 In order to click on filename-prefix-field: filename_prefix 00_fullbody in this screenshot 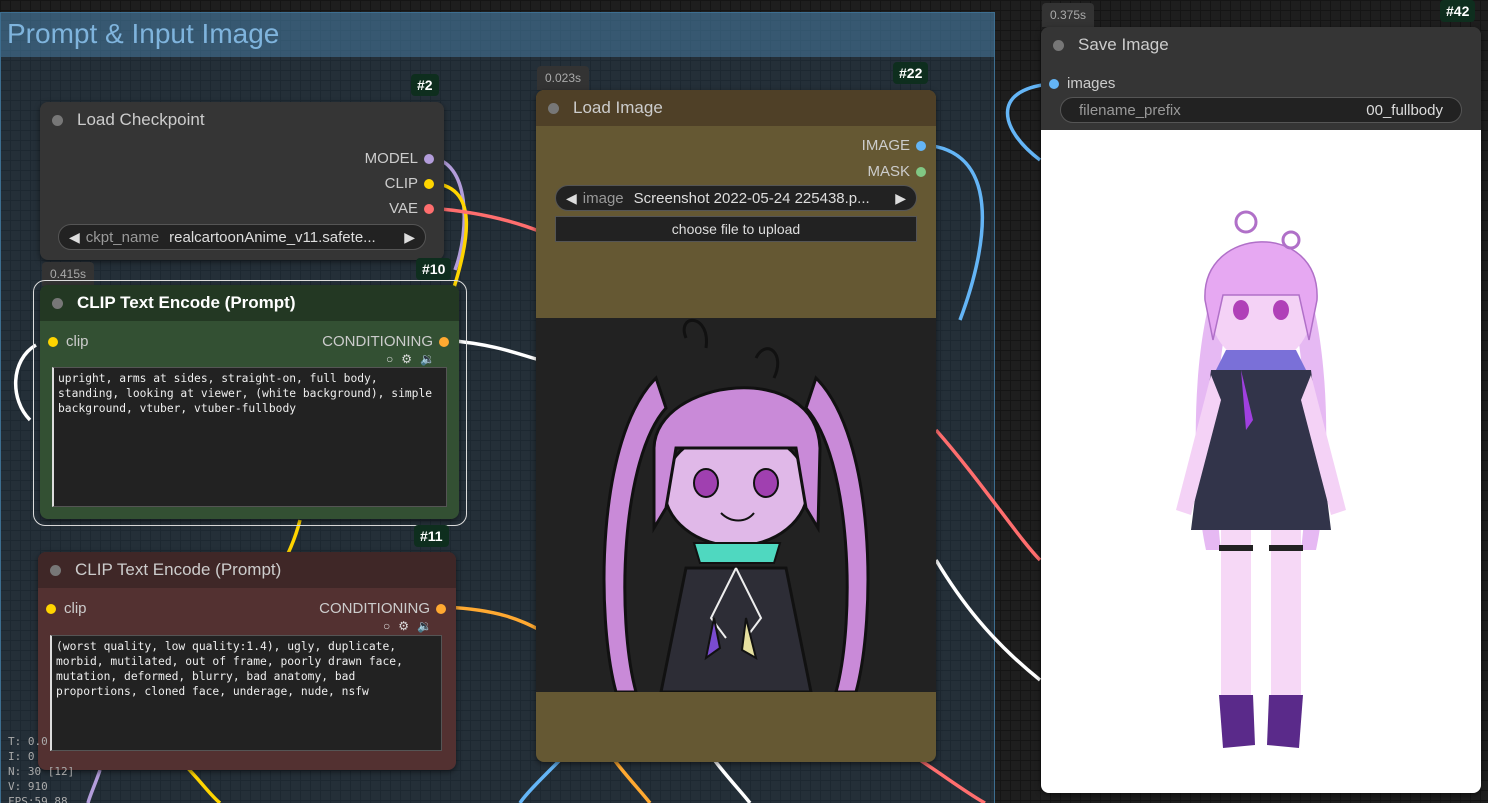, I will do `click(1261, 110)`.